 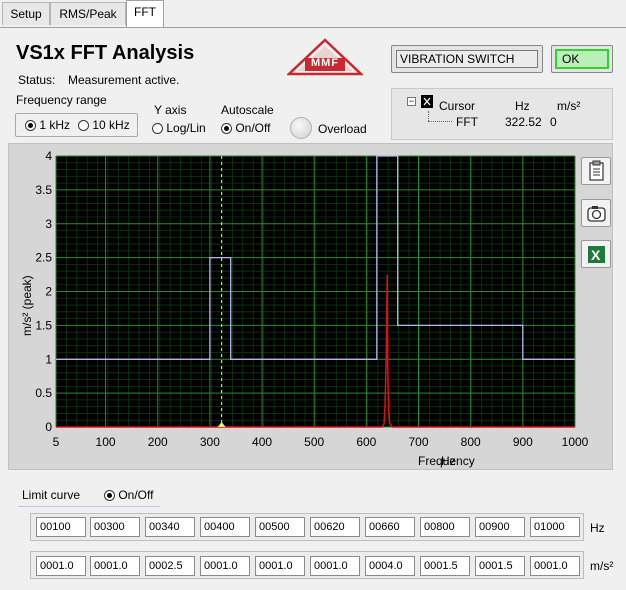 What do you see at coordinates (158, 442) in the screenshot?
I see `x-tick-label: 200` at bounding box center [158, 442].